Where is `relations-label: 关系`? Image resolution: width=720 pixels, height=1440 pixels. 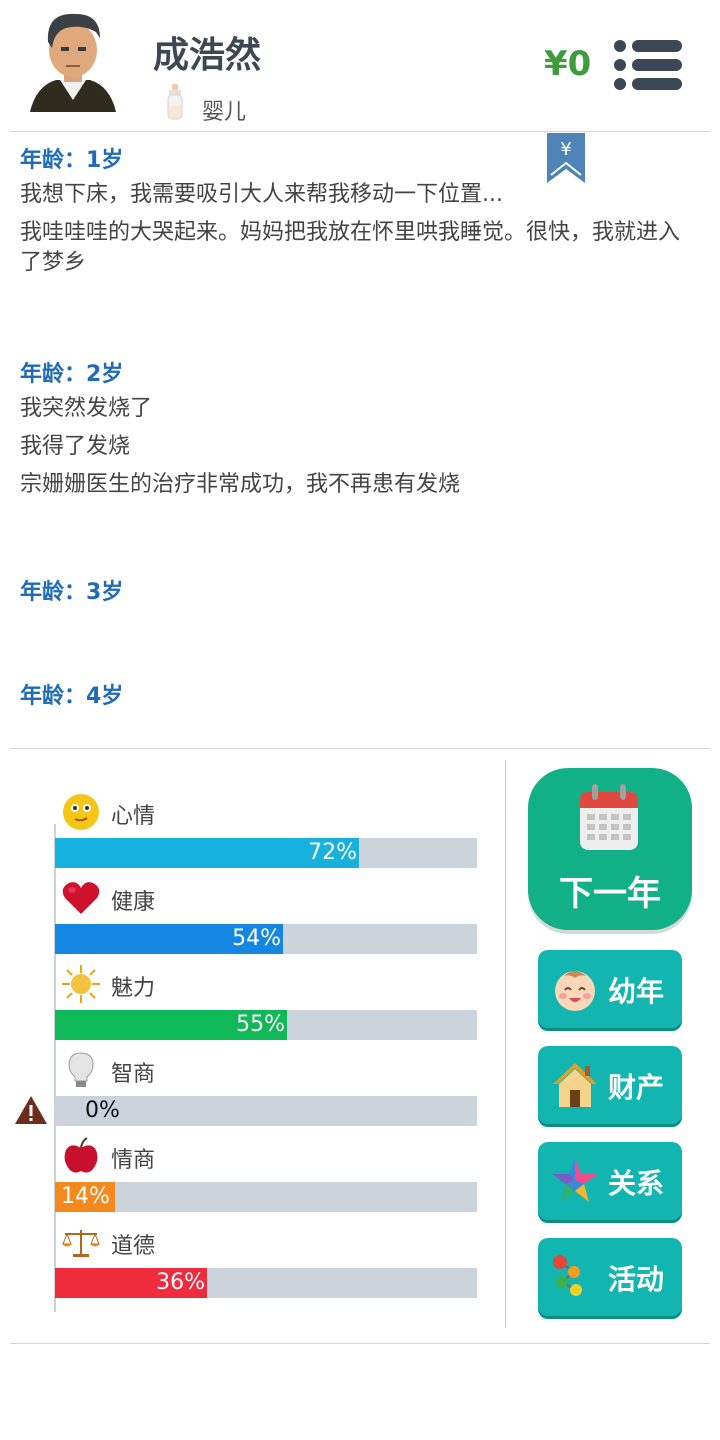 relations-label: 关系 is located at coordinates (636, 1183).